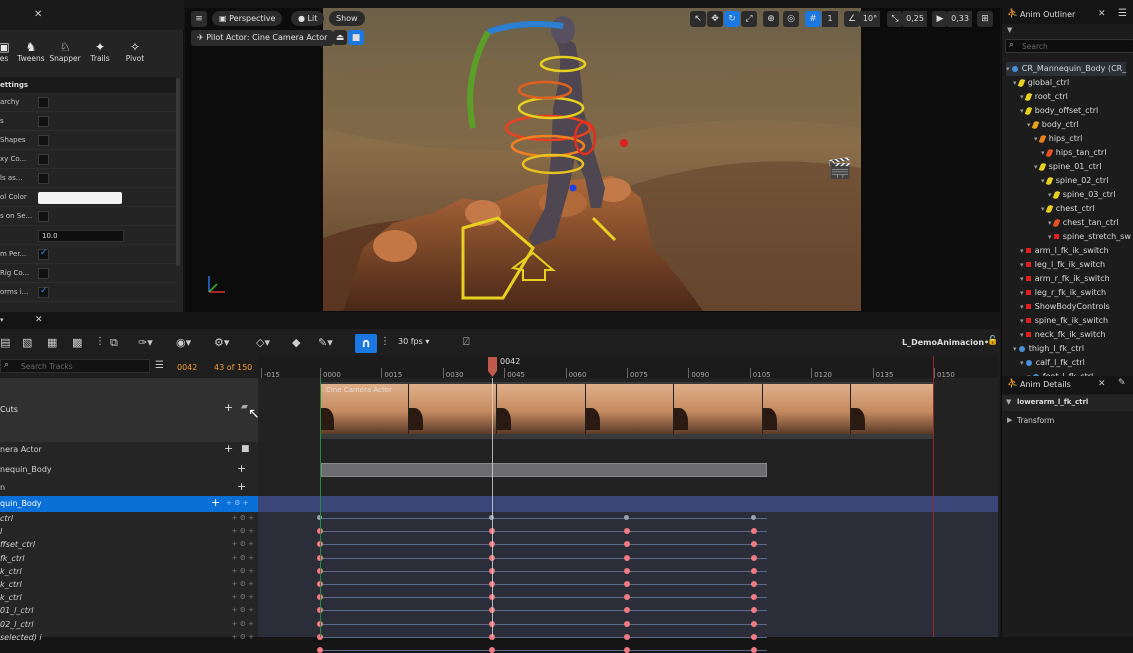 This screenshot has height=653, width=1133. Describe the element at coordinates (244, 407) in the screenshot. I see `camera-icon: ▰` at that location.